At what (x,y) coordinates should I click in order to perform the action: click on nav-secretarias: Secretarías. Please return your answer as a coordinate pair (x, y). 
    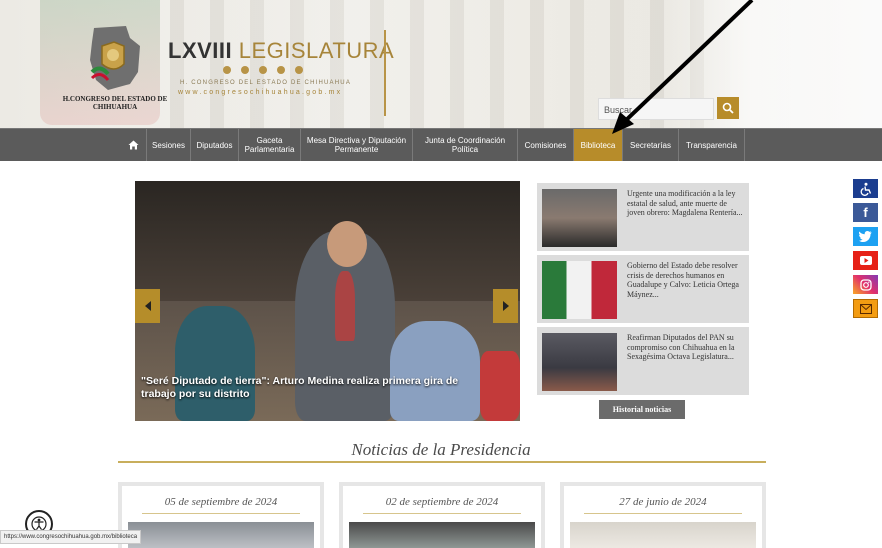
    Looking at the image, I should click on (650, 145).